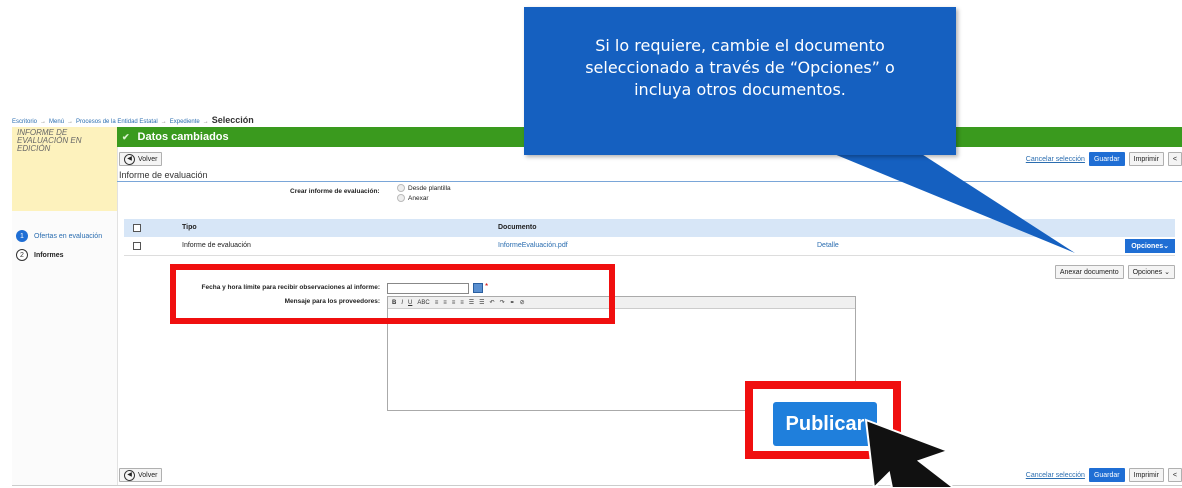 This screenshot has width=1182, height=488. I want to click on back-button: ◀ Volver, so click(141, 159).